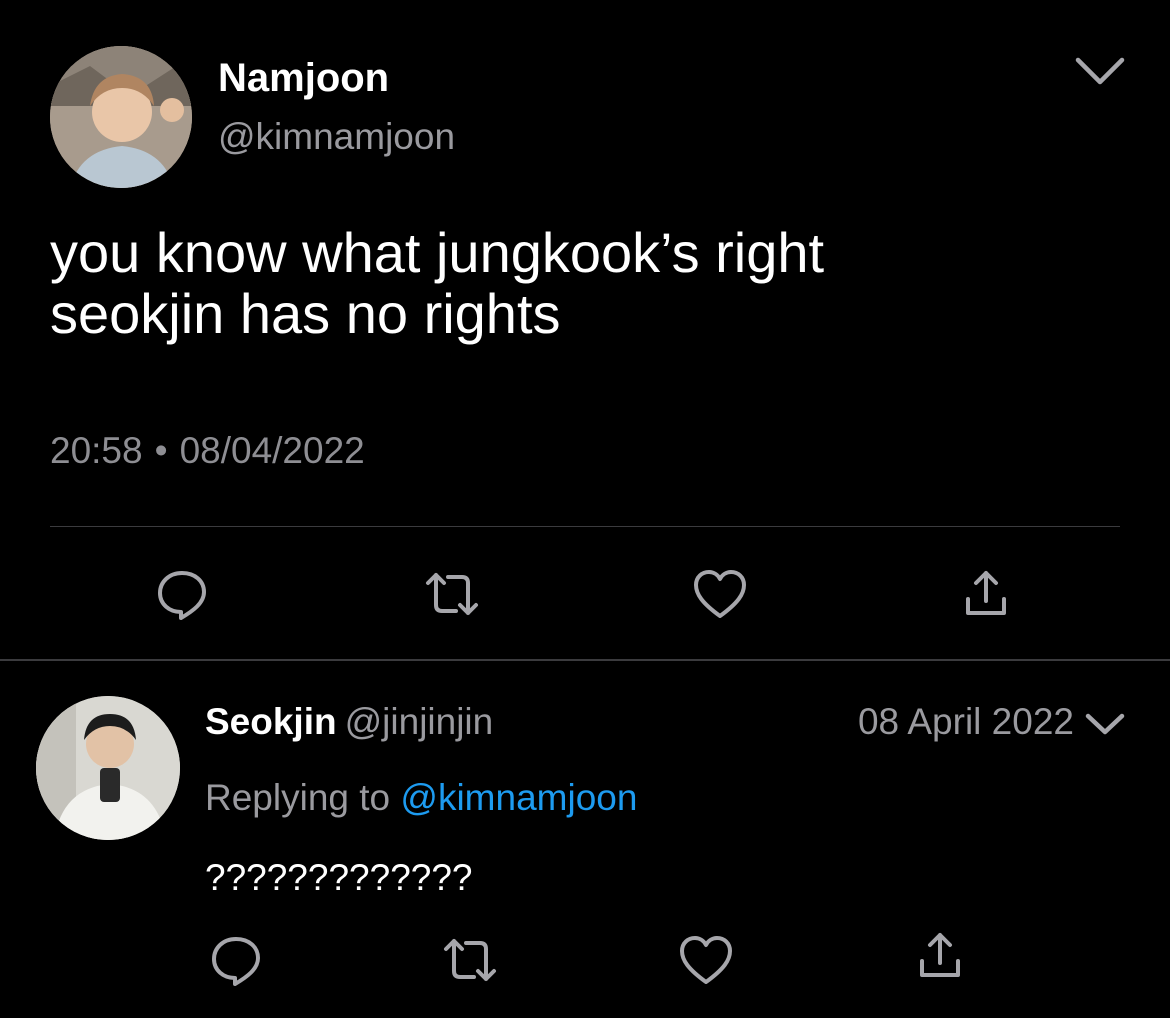 The height and width of the screenshot is (1018, 1170). Describe the element at coordinates (303, 78) in the screenshot. I see `author-name: Namjoon` at that location.